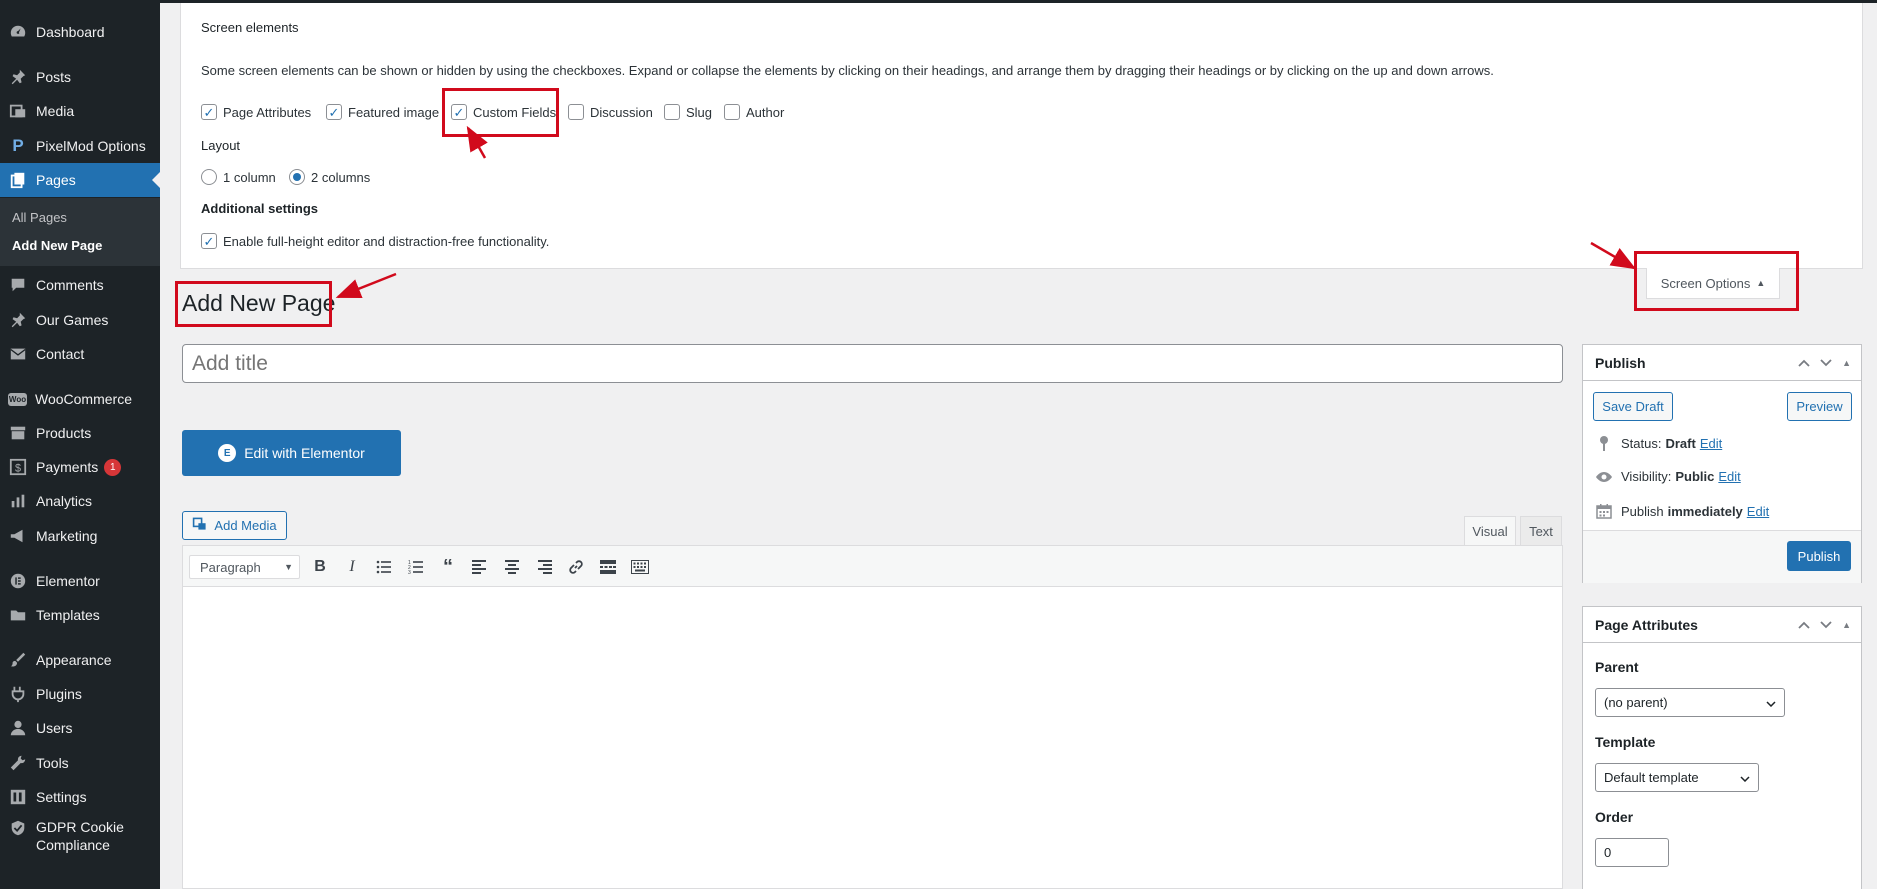 This screenshot has height=889, width=1877. I want to click on menu-label: Payments, so click(67, 467).